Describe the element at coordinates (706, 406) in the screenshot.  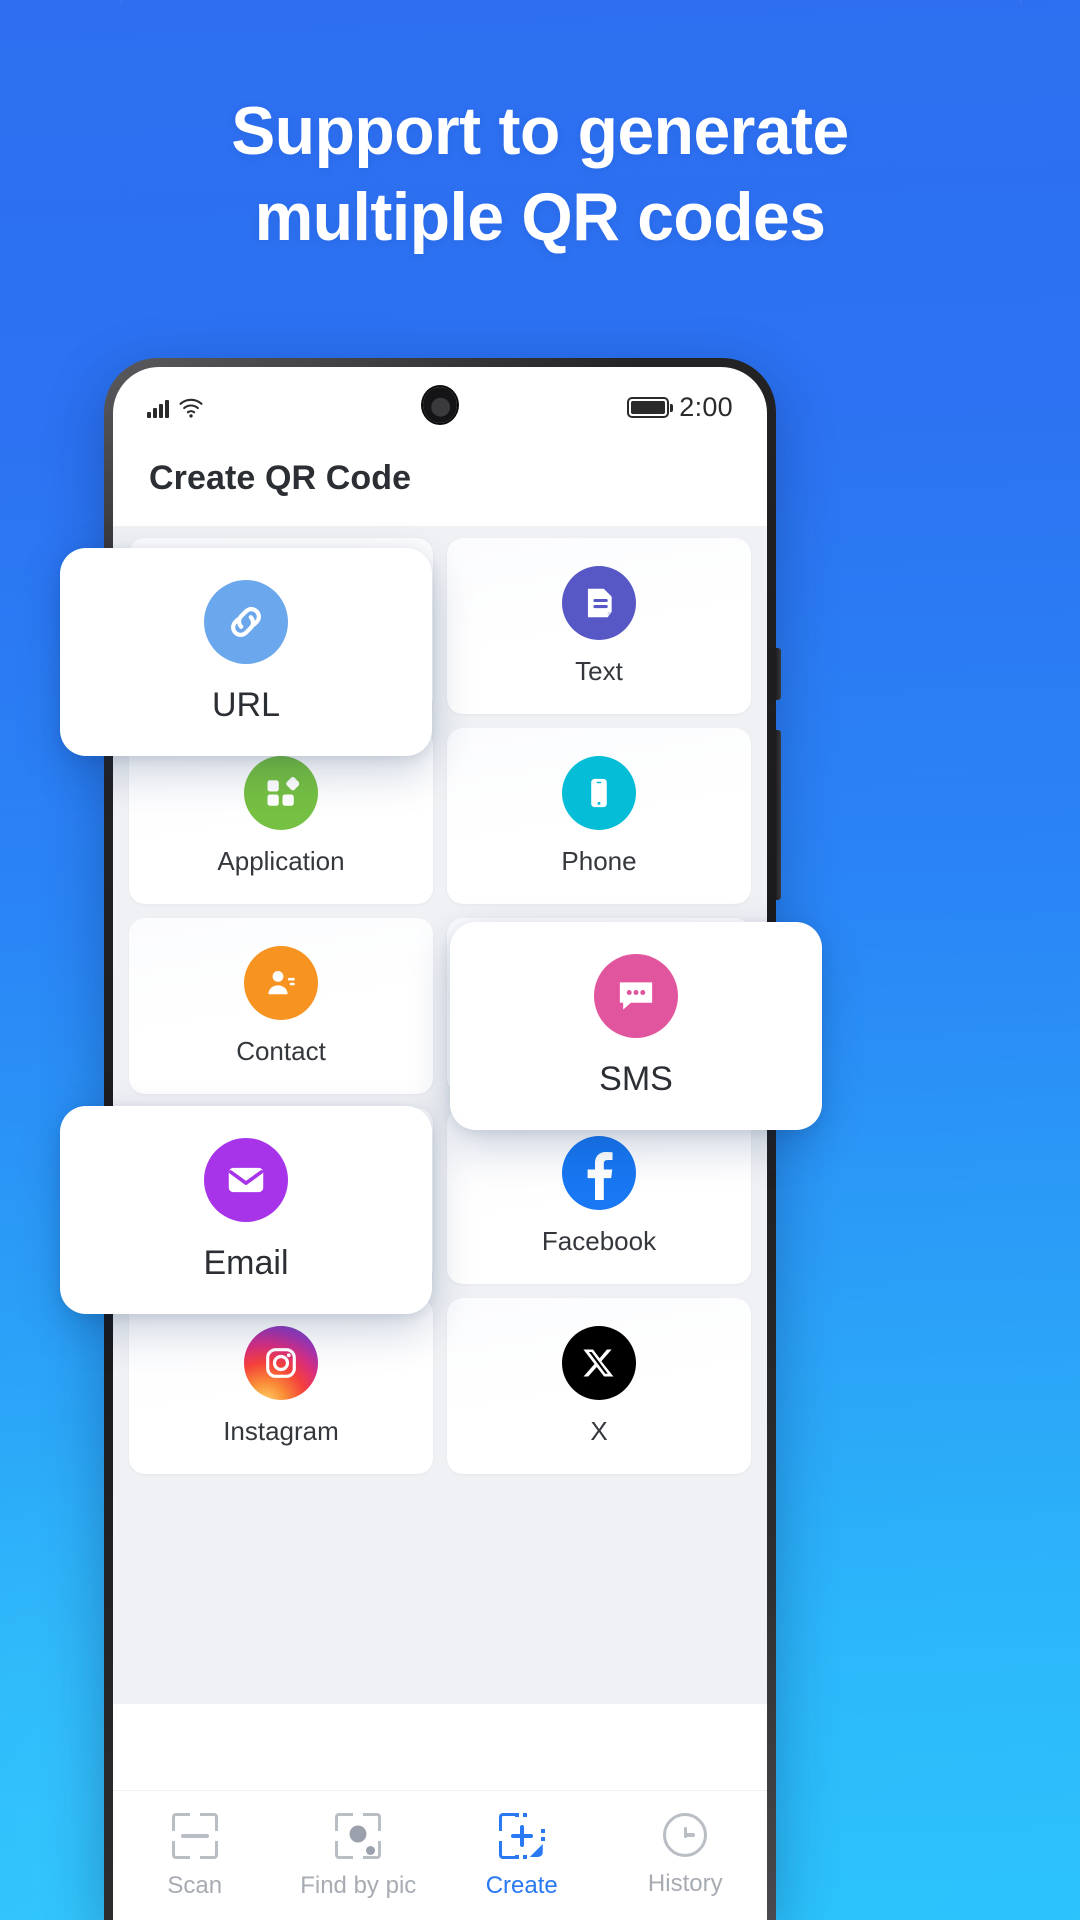
I see `status-bar-clock: 2:00` at that location.